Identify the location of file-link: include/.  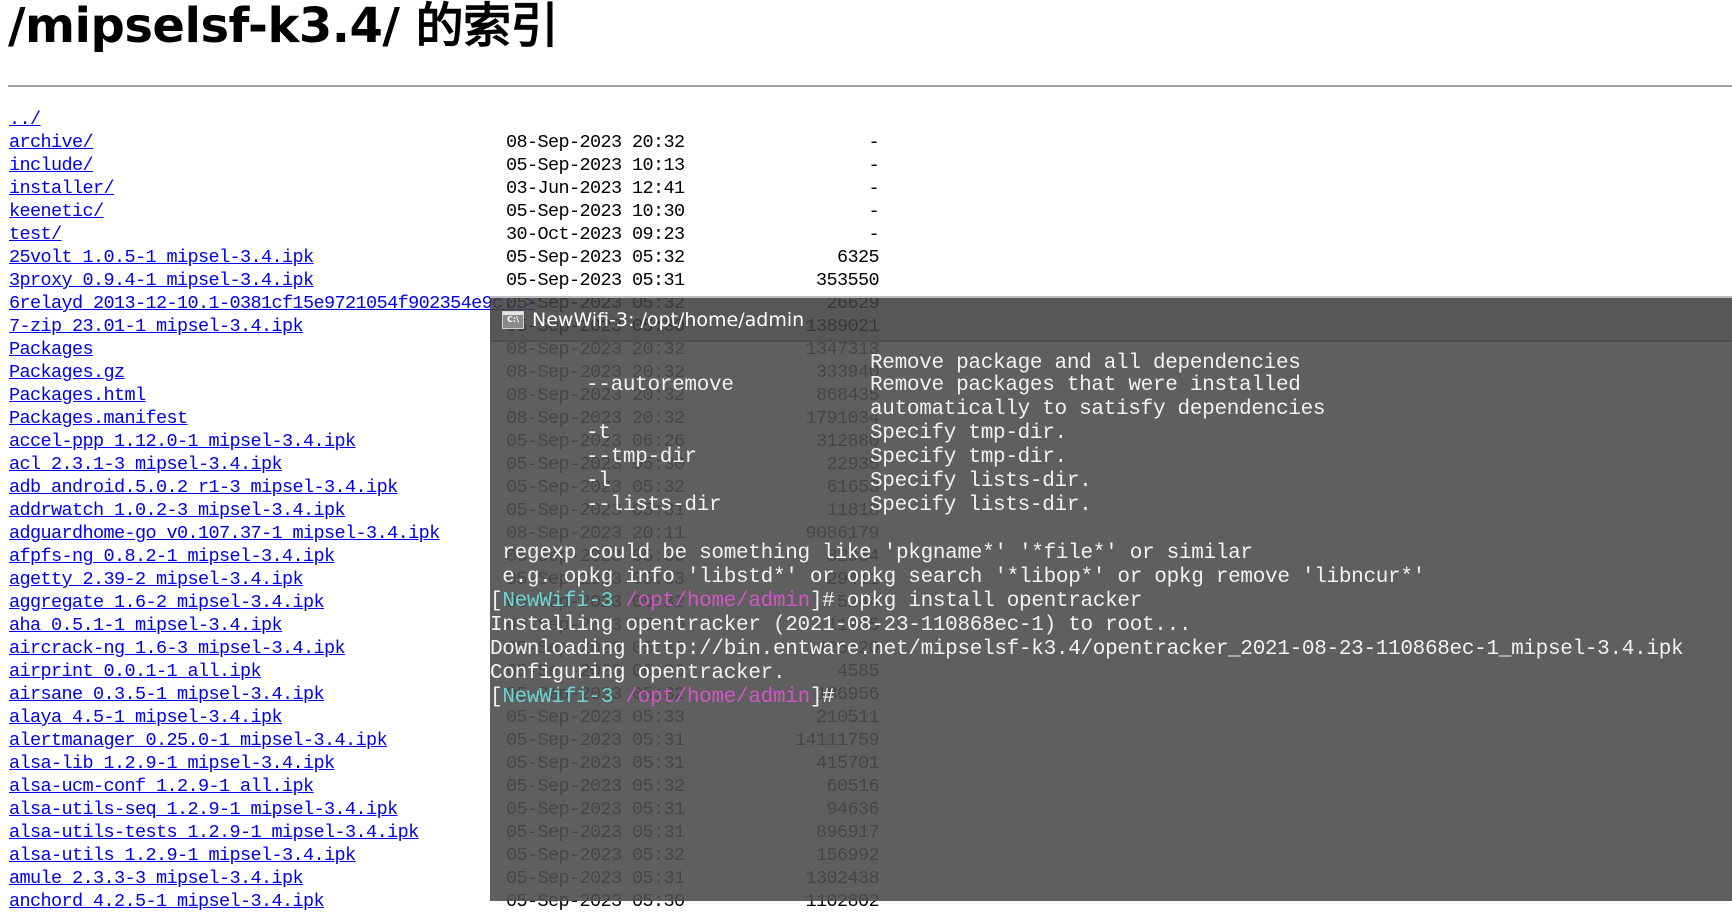
(51, 165).